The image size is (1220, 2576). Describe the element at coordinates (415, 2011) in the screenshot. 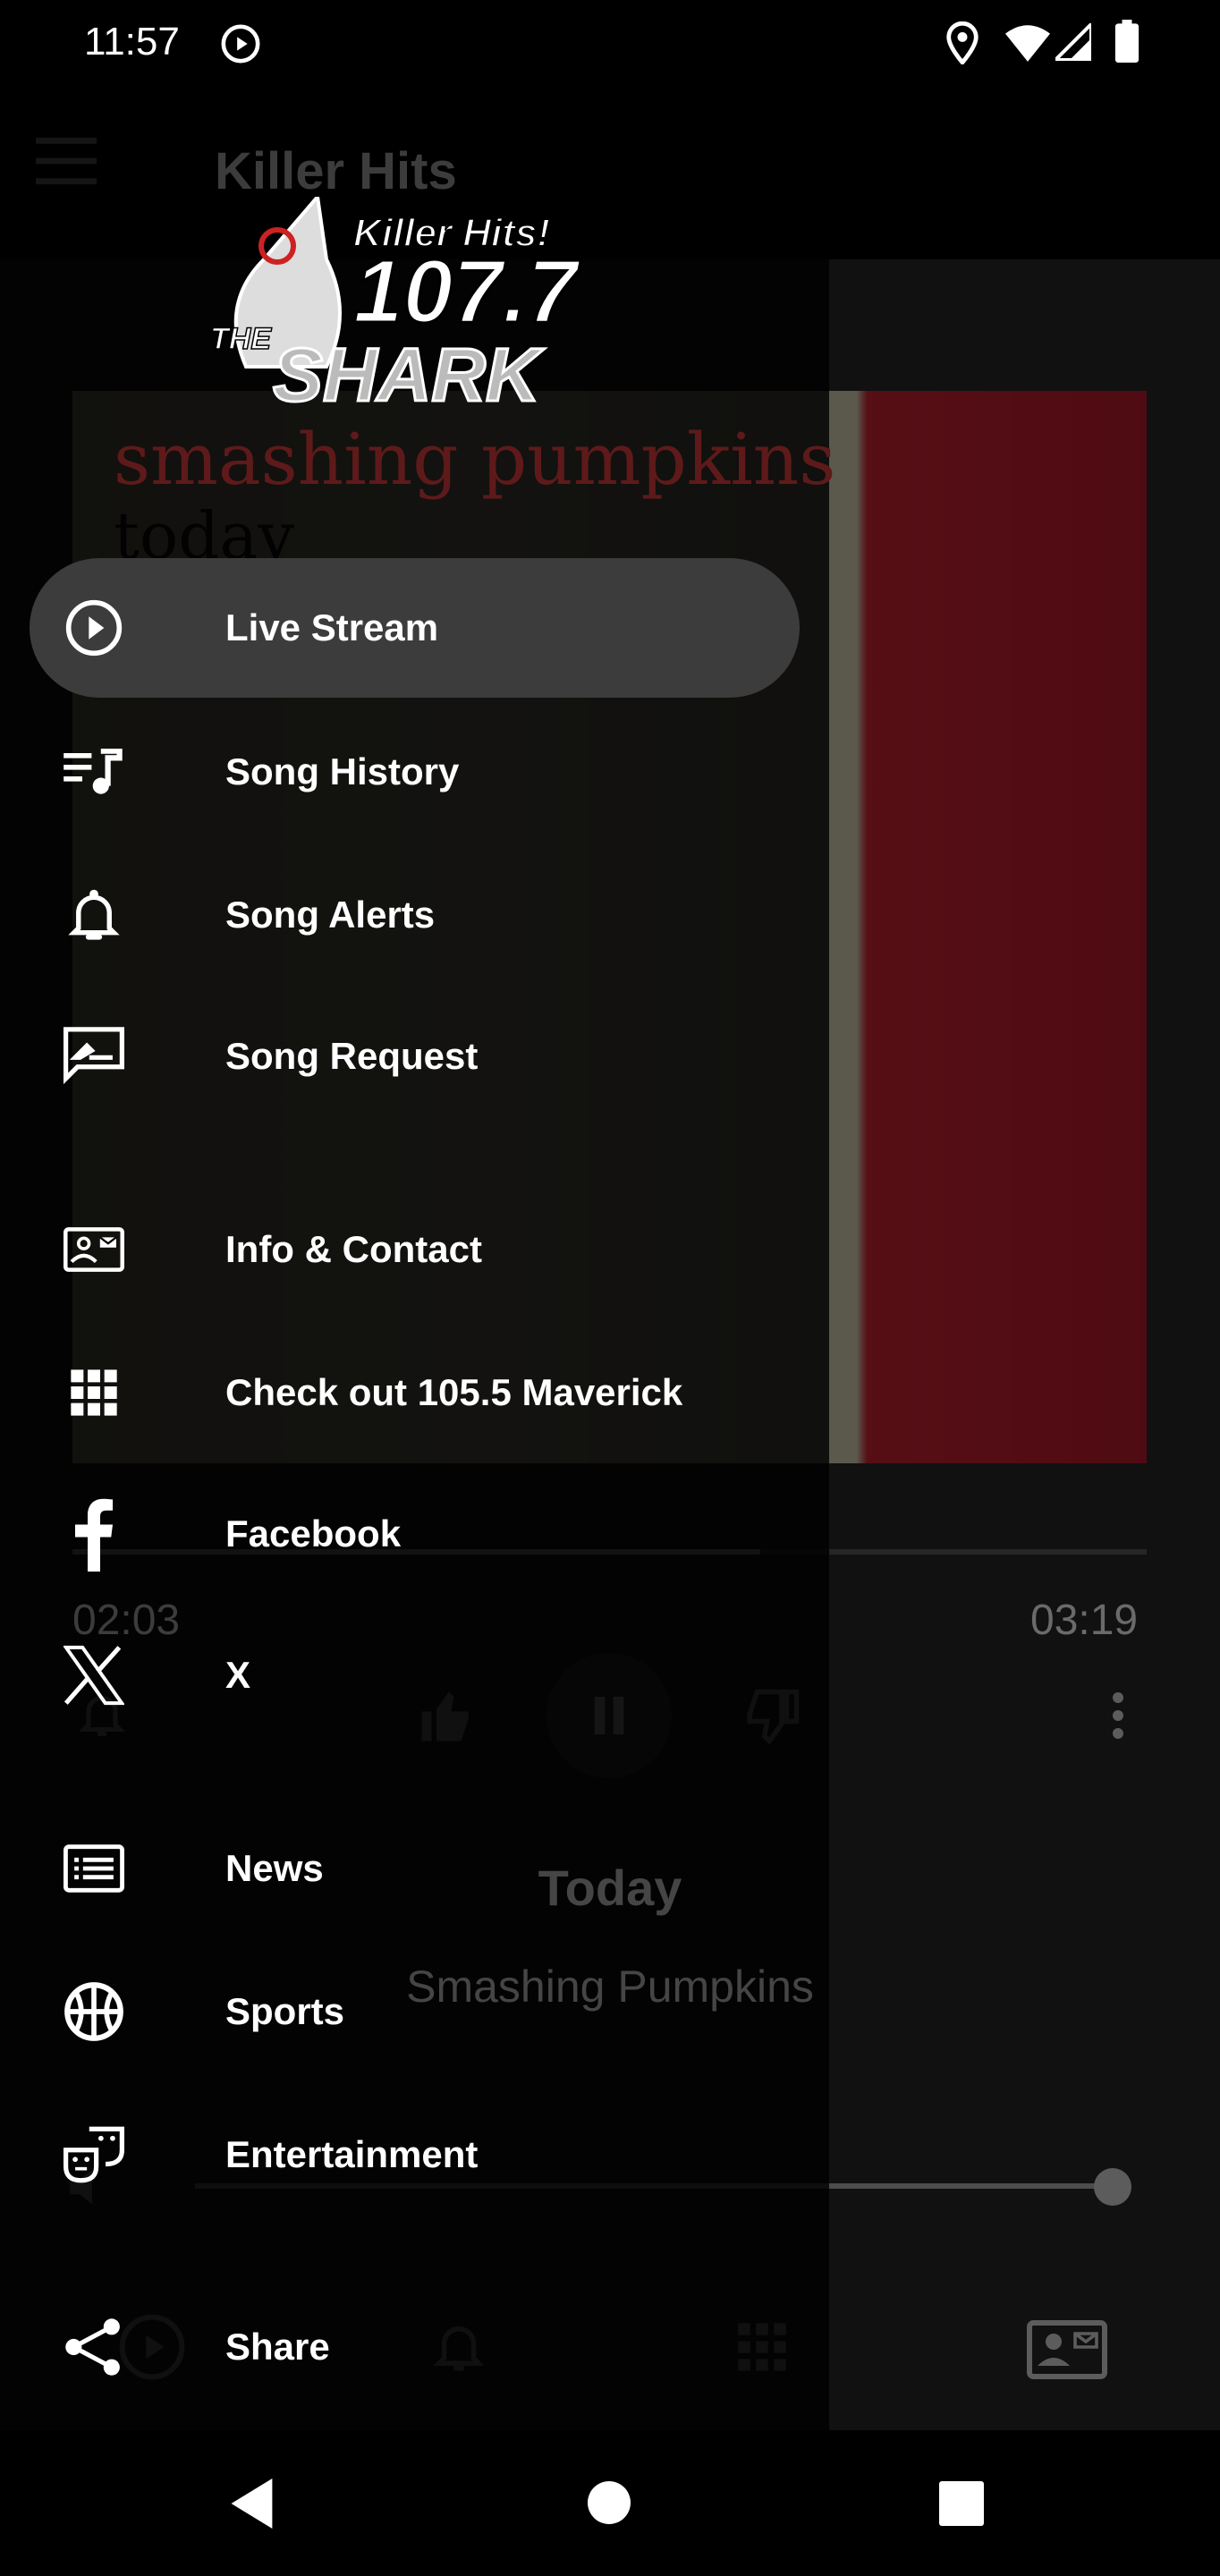

I see `drawer-item-sports: Sports` at that location.